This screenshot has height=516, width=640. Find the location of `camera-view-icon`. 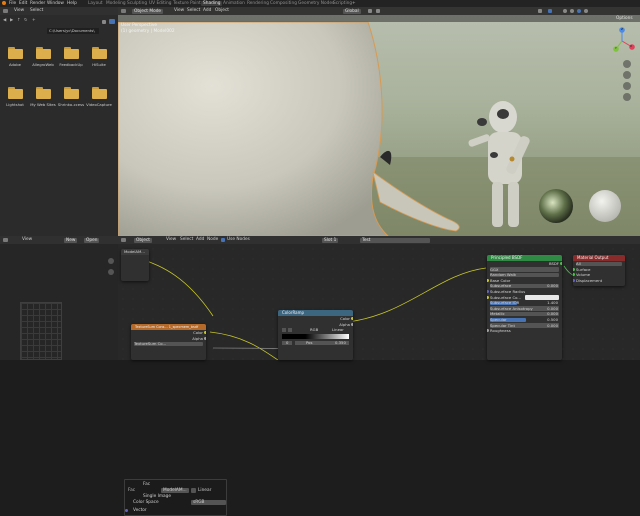

camera-view-icon is located at coordinates (627, 86).